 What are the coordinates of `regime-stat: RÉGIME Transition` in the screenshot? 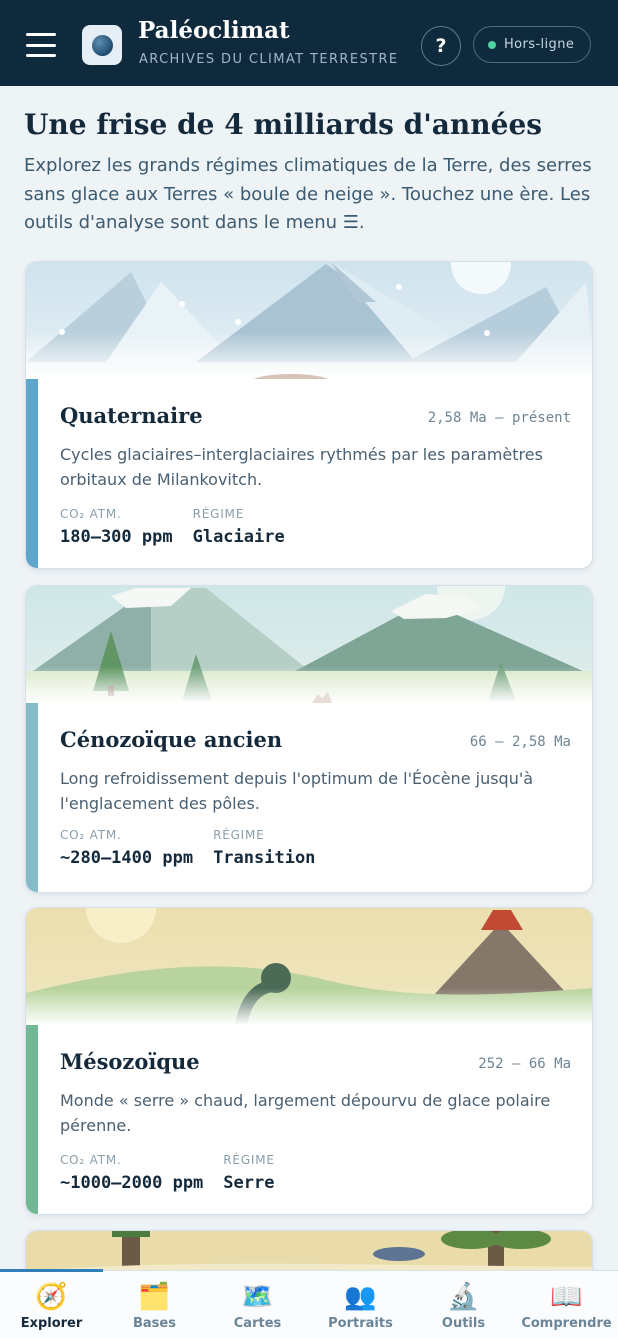 It's located at (264, 848).